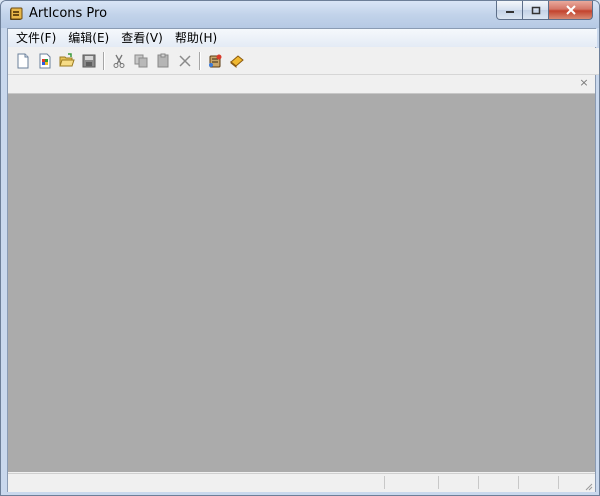 The height and width of the screenshot is (496, 600). Describe the element at coordinates (571, 10) in the screenshot. I see `close-button` at that location.